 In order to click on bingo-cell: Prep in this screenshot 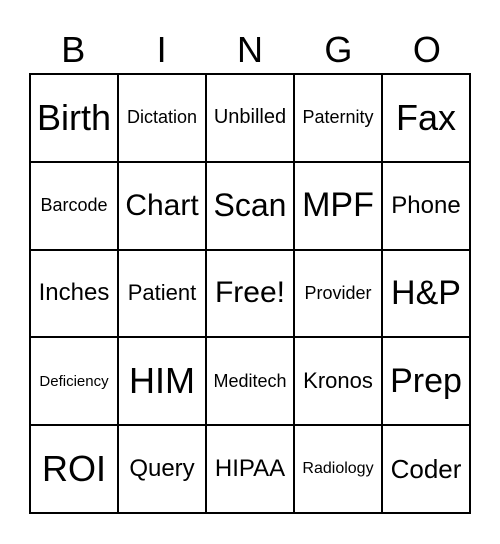, I will do `click(426, 381)`.